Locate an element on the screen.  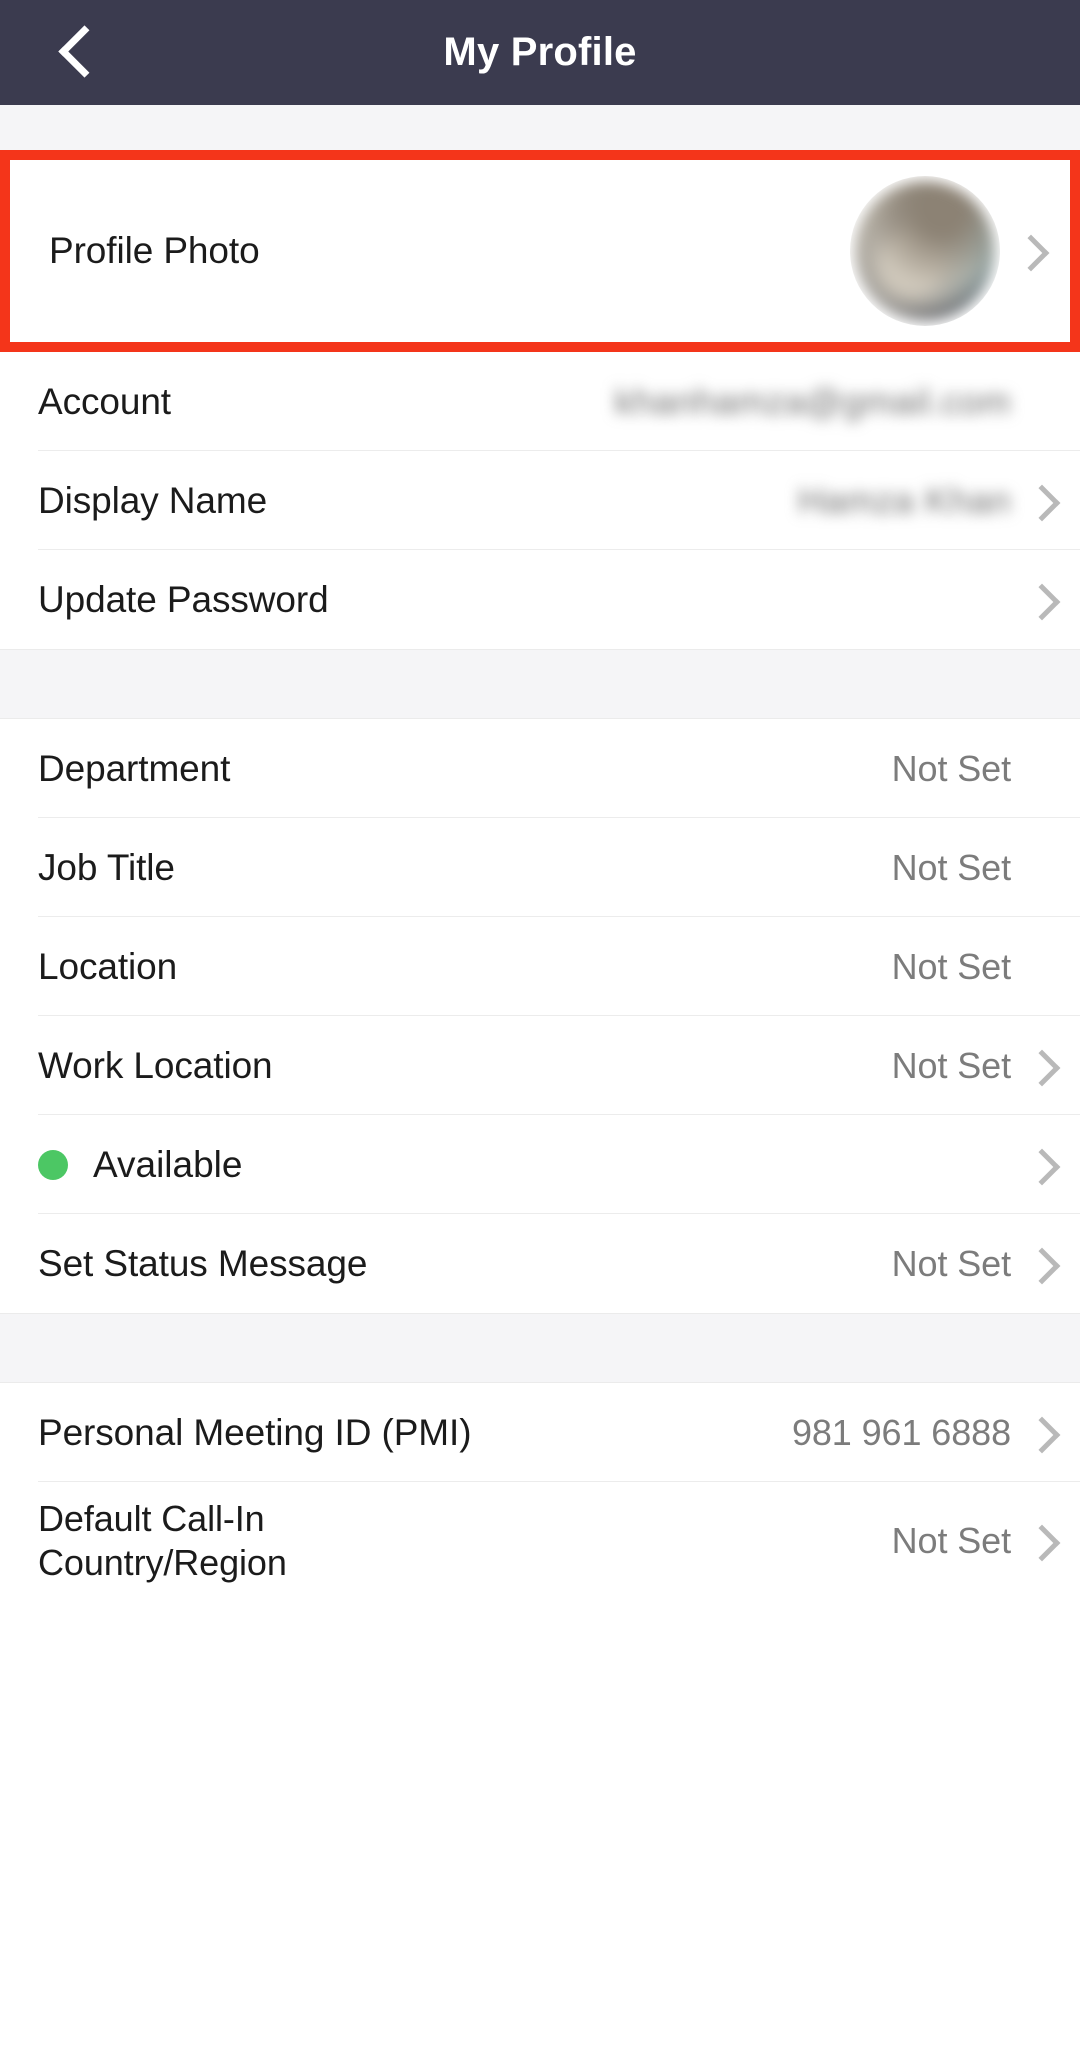
avatar is located at coordinates (925, 251).